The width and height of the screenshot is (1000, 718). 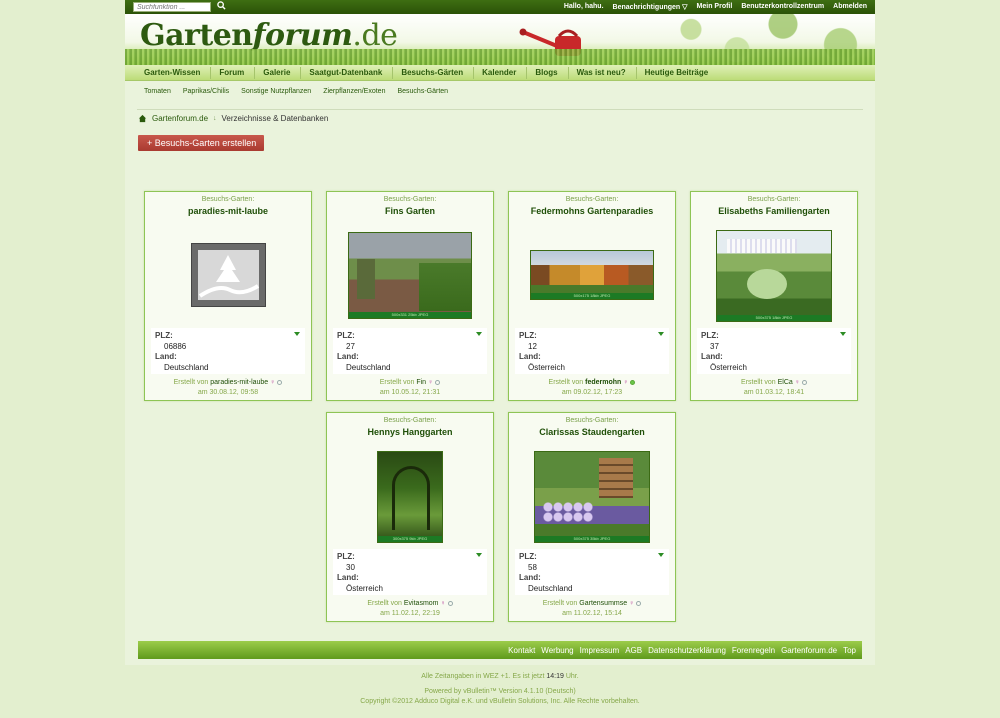 I want to click on plz-value: 58, so click(x=532, y=567).